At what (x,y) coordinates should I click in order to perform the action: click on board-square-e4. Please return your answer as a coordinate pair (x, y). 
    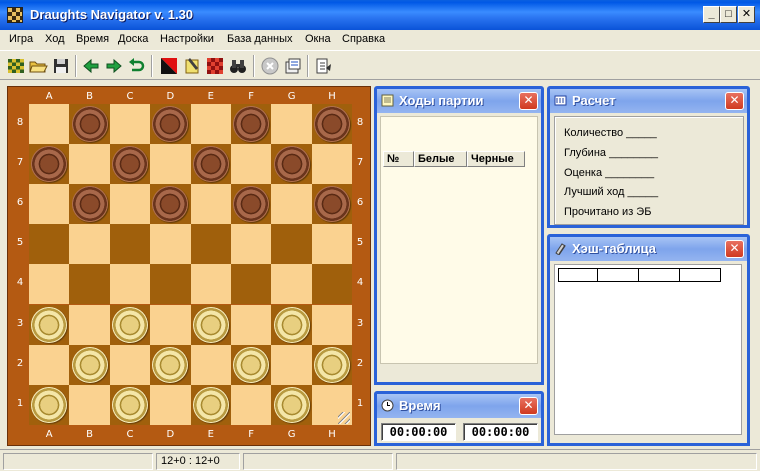
    Looking at the image, I should click on (210, 284).